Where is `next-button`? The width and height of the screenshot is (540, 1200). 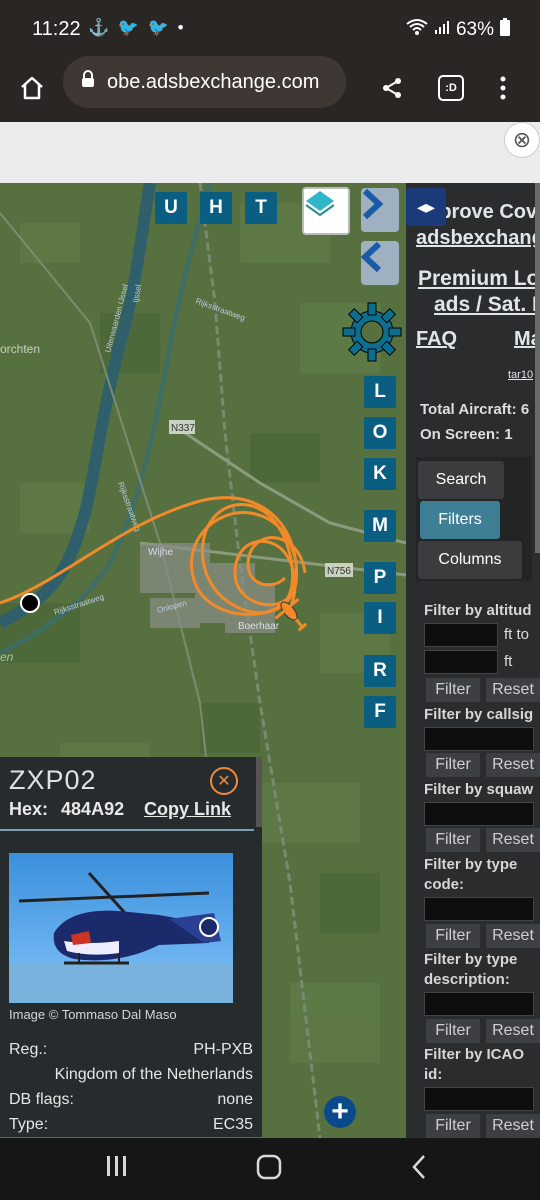
next-button is located at coordinates (380, 210).